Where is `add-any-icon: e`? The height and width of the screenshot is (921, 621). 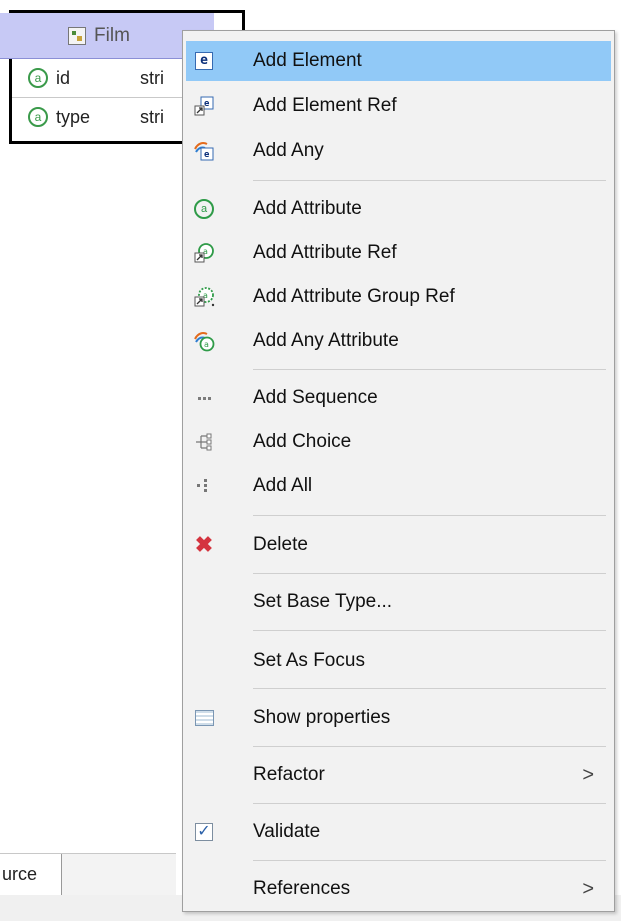 add-any-icon: e is located at coordinates (204, 151).